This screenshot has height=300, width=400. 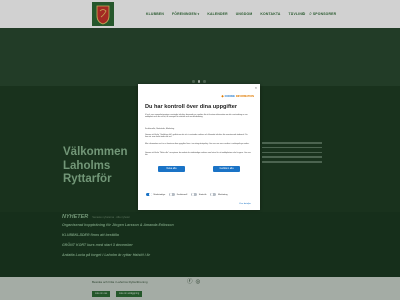 What do you see at coordinates (226, 169) in the screenshot?
I see `accept-all-button: Godkänn alla` at bounding box center [226, 169].